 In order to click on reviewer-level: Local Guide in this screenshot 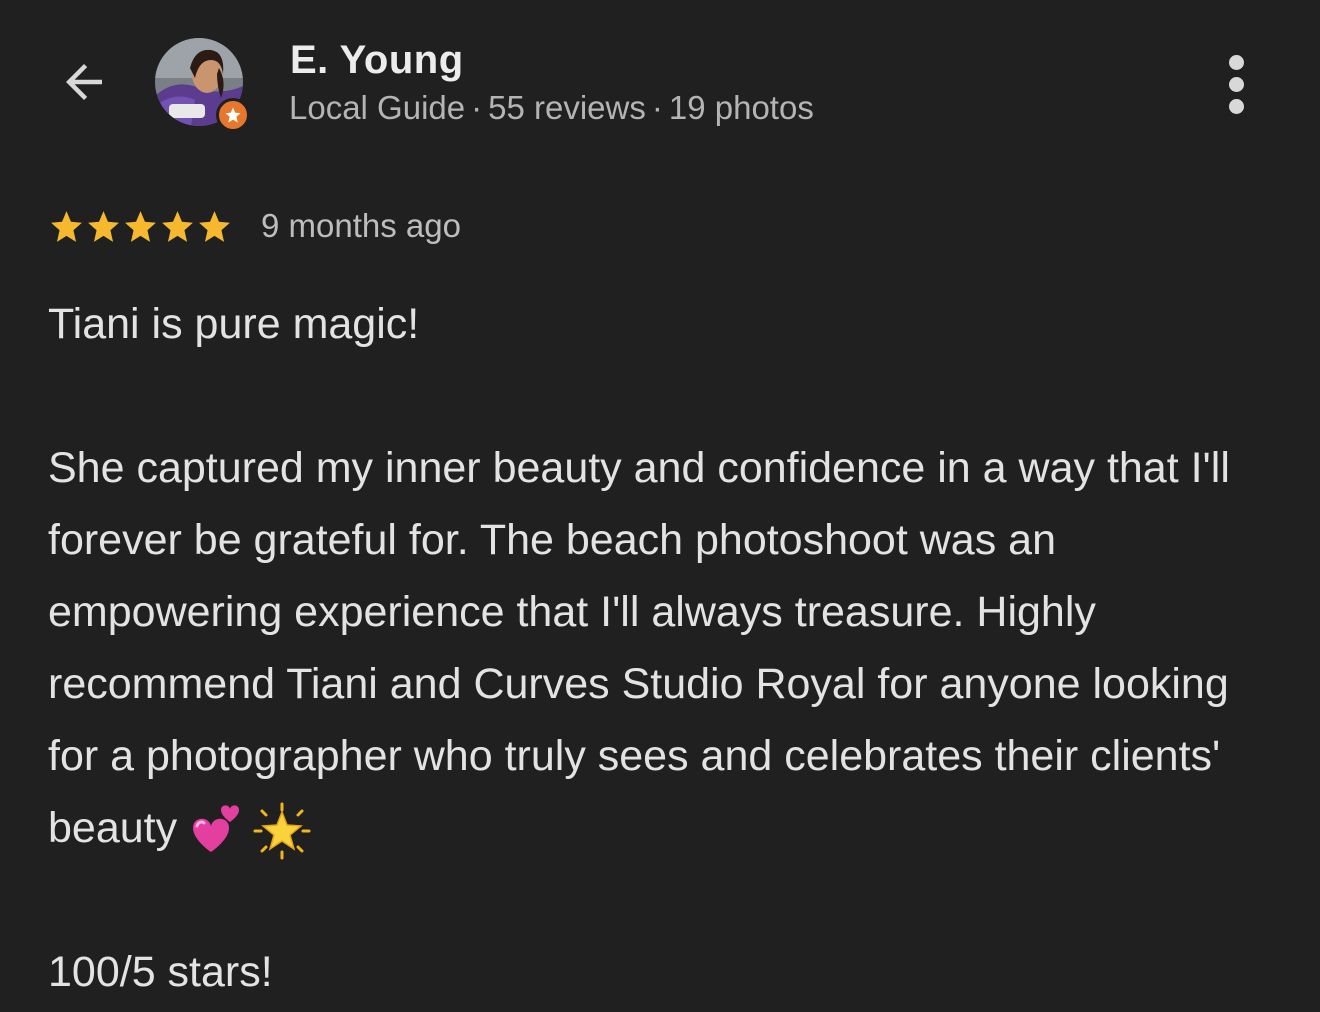, I will do `click(377, 107)`.